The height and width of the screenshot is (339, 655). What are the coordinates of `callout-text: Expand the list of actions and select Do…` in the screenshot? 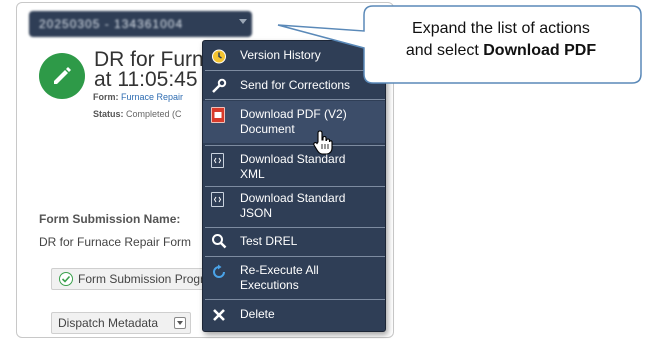 It's located at (501, 40).